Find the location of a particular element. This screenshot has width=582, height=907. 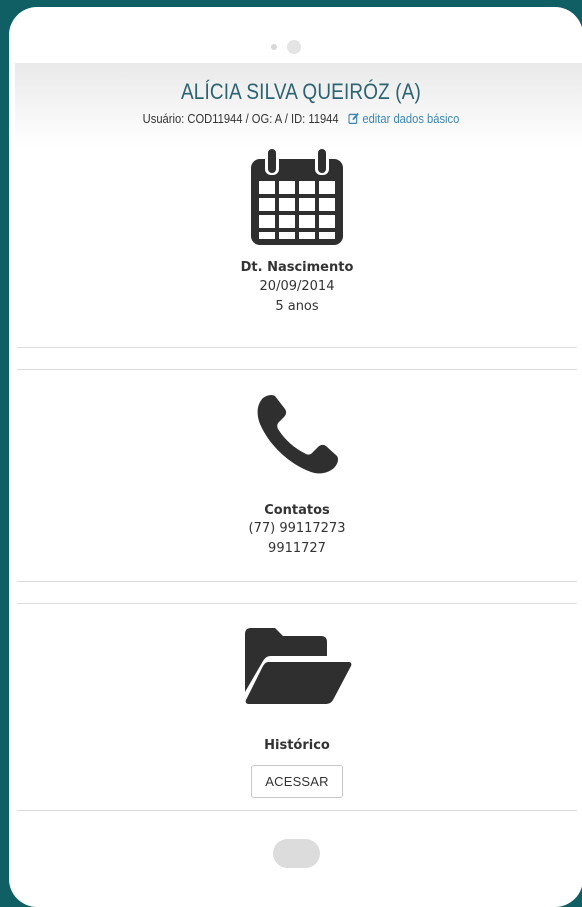

calendar-icon is located at coordinates (297, 196).